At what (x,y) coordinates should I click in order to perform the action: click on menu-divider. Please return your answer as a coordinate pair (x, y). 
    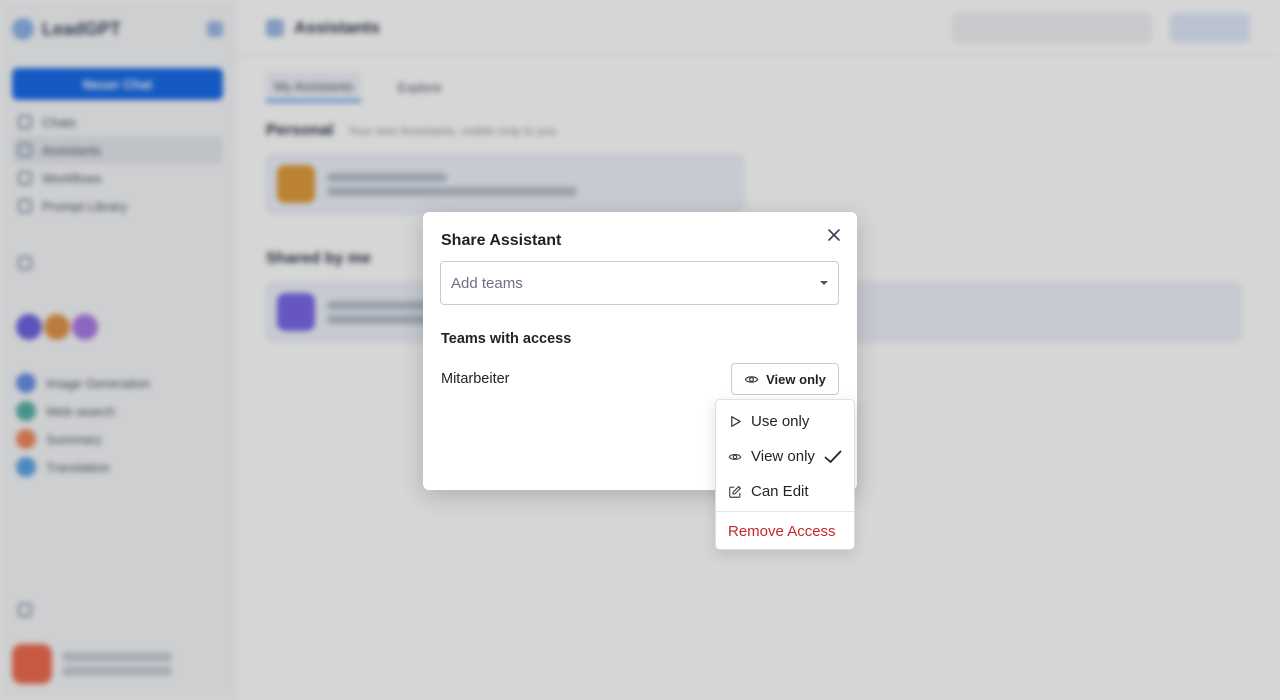
    Looking at the image, I should click on (785, 511).